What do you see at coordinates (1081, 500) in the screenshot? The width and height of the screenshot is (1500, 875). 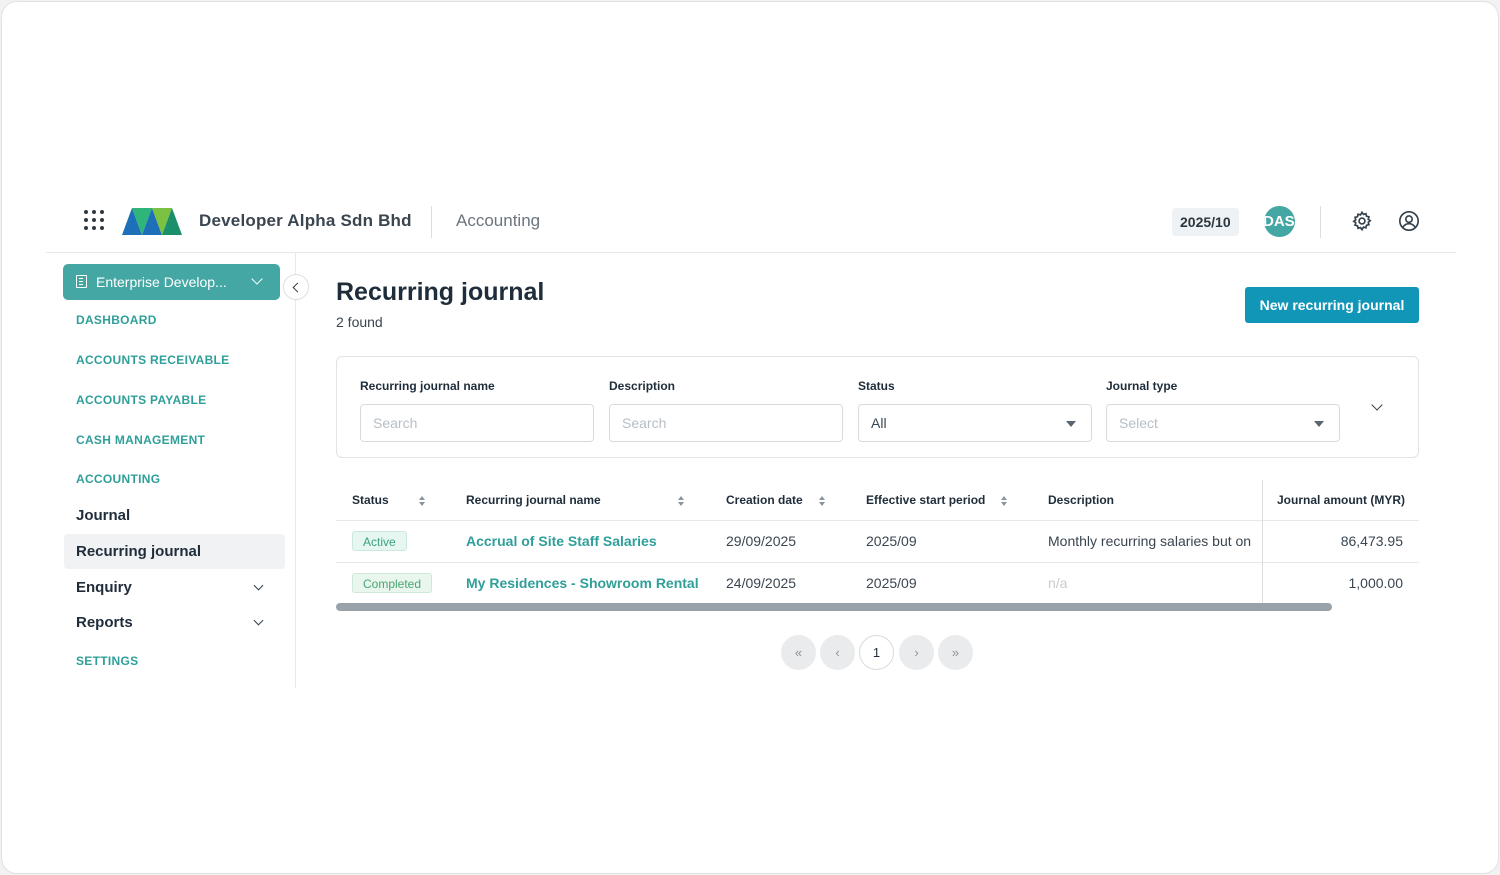 I see `column-header-description: Description` at bounding box center [1081, 500].